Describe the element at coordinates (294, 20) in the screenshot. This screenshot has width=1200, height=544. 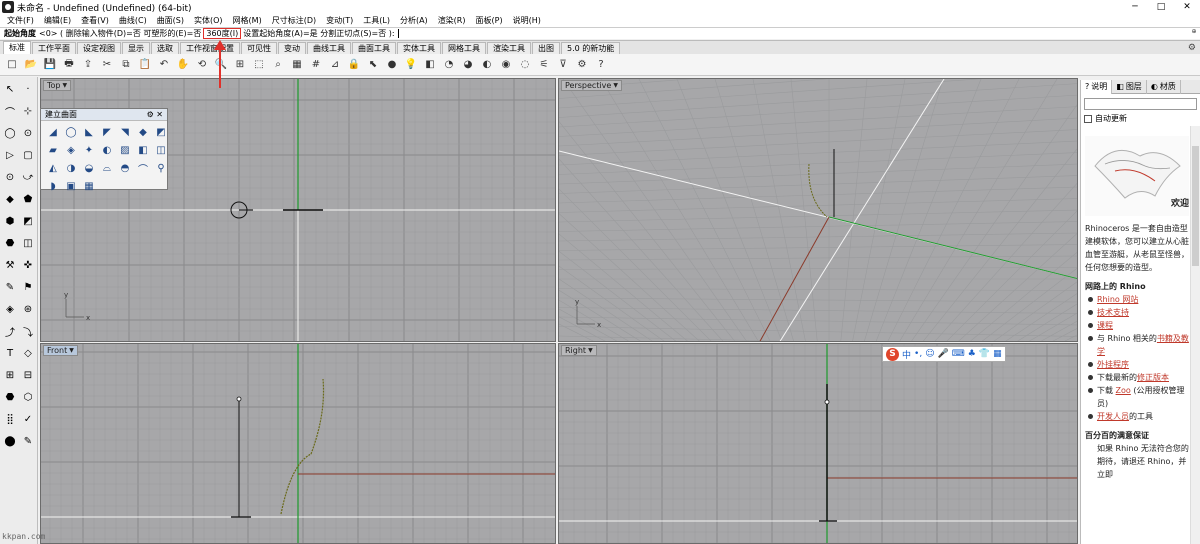
I see `menu-item-7: 尺寸标注(D)` at that location.